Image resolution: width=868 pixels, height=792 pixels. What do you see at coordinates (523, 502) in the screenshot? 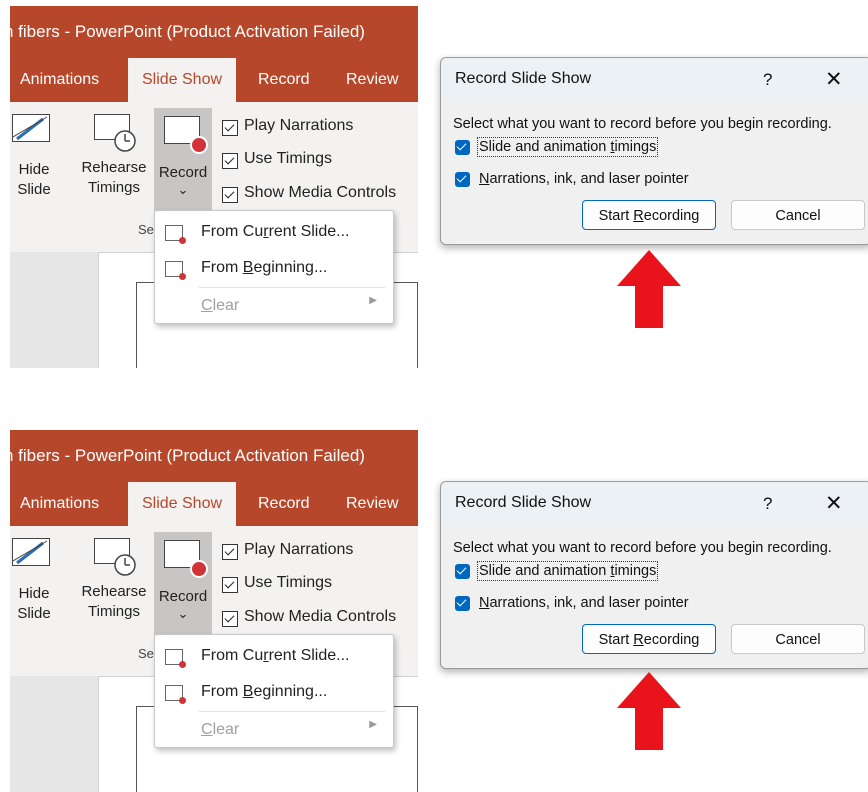
I see `dialog-title: Record Slide Show` at bounding box center [523, 502].